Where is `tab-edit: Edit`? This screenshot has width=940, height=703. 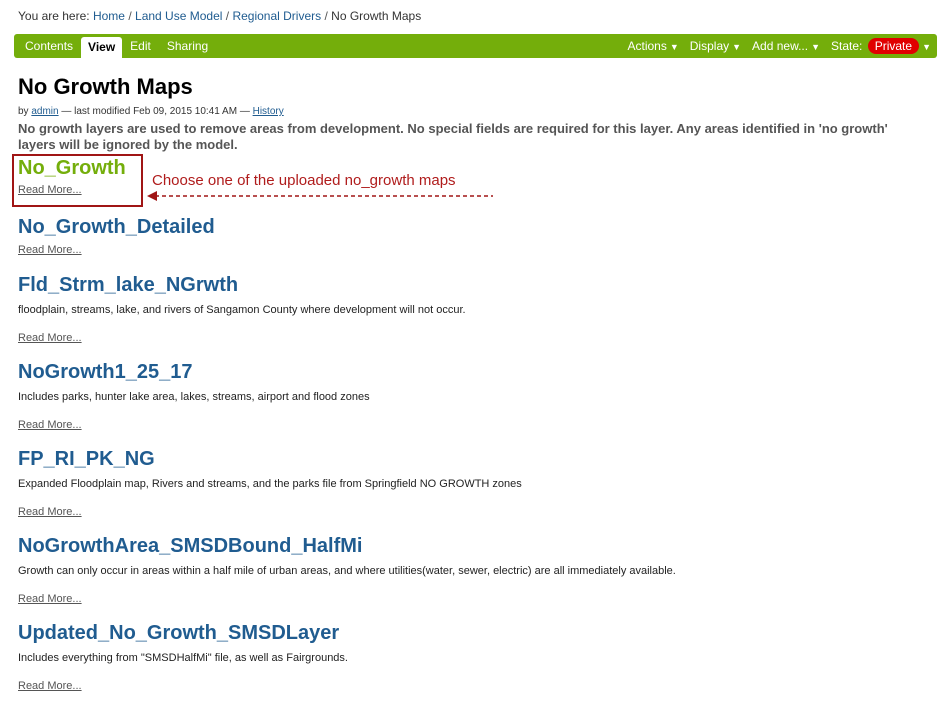
tab-edit: Edit is located at coordinates (140, 46).